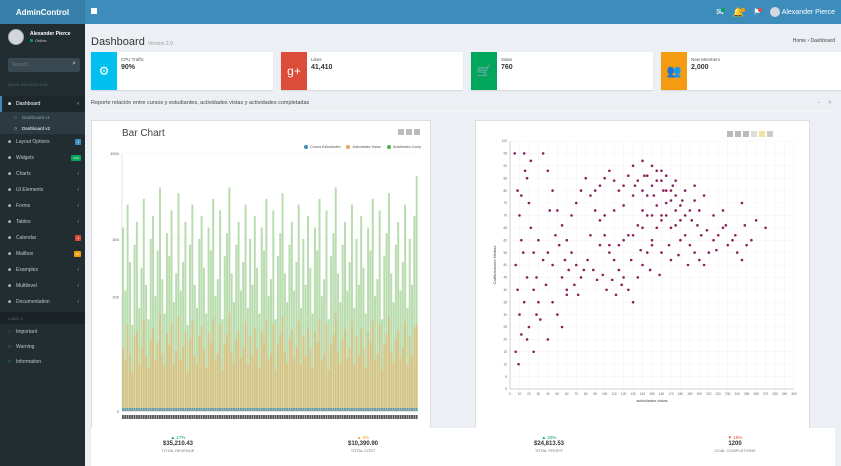 This screenshot has height=466, width=841. I want to click on sidebar-item-calendar: ■ Calendar 3, so click(42, 238).